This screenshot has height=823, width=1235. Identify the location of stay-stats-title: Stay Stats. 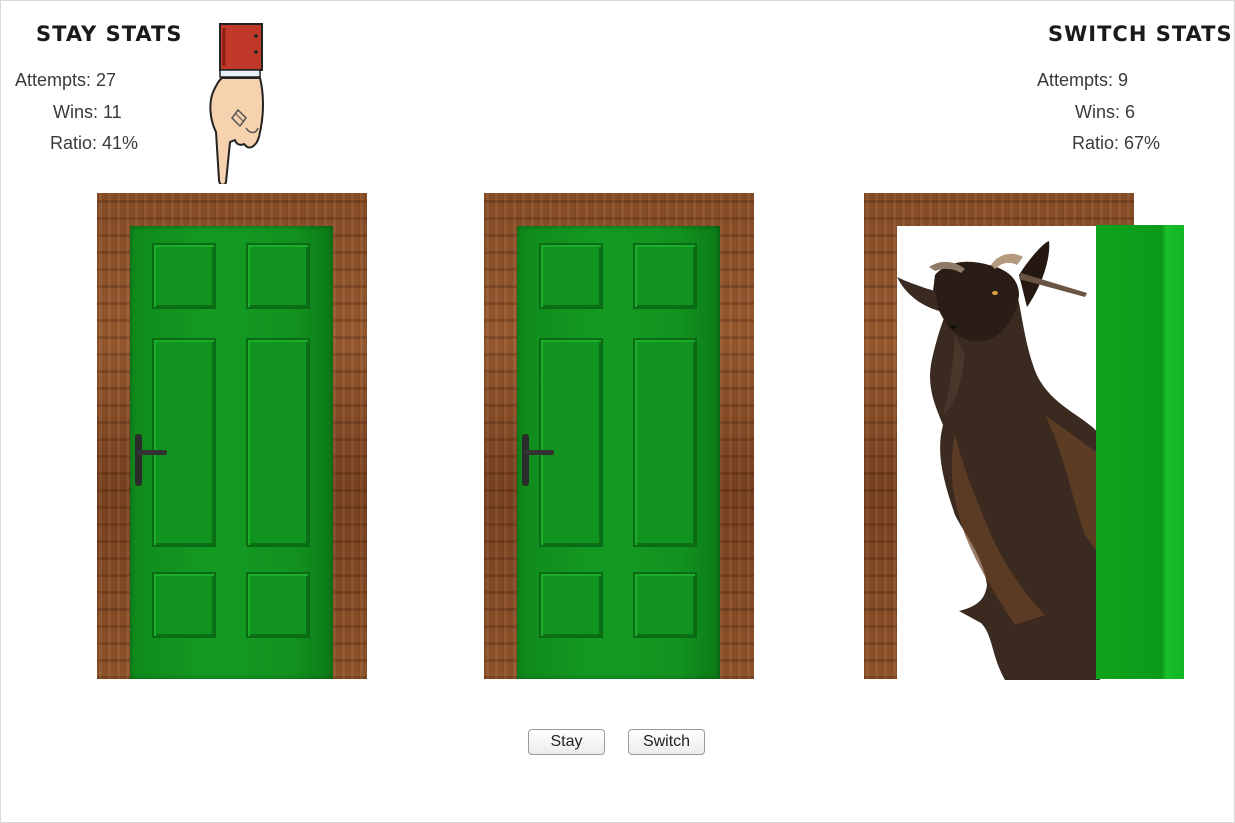
(109, 34).